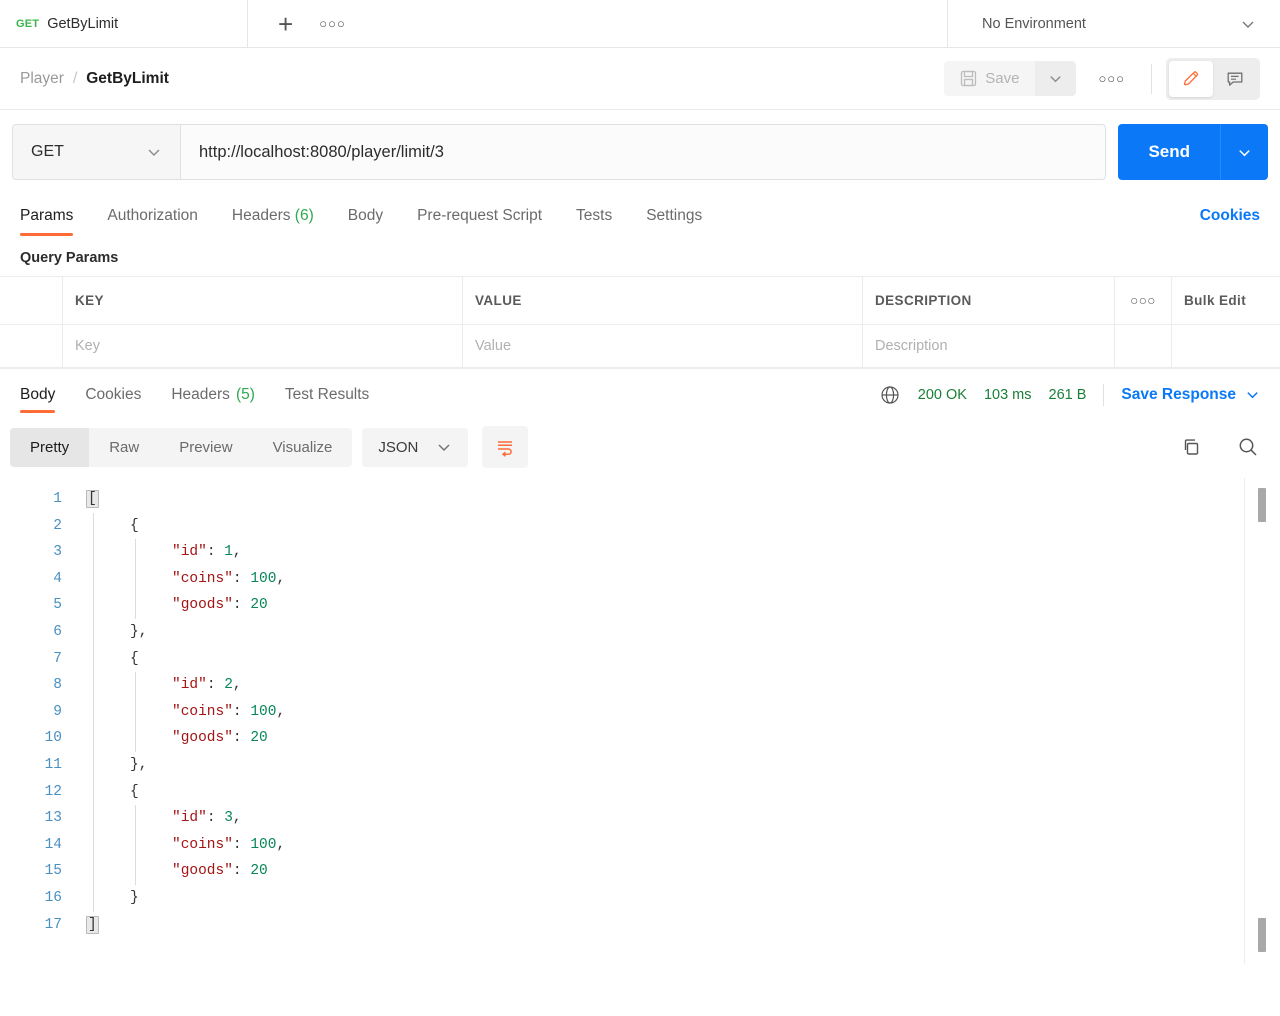 The image size is (1280, 1016). I want to click on response-tab-test-results: Test Results, so click(327, 395).